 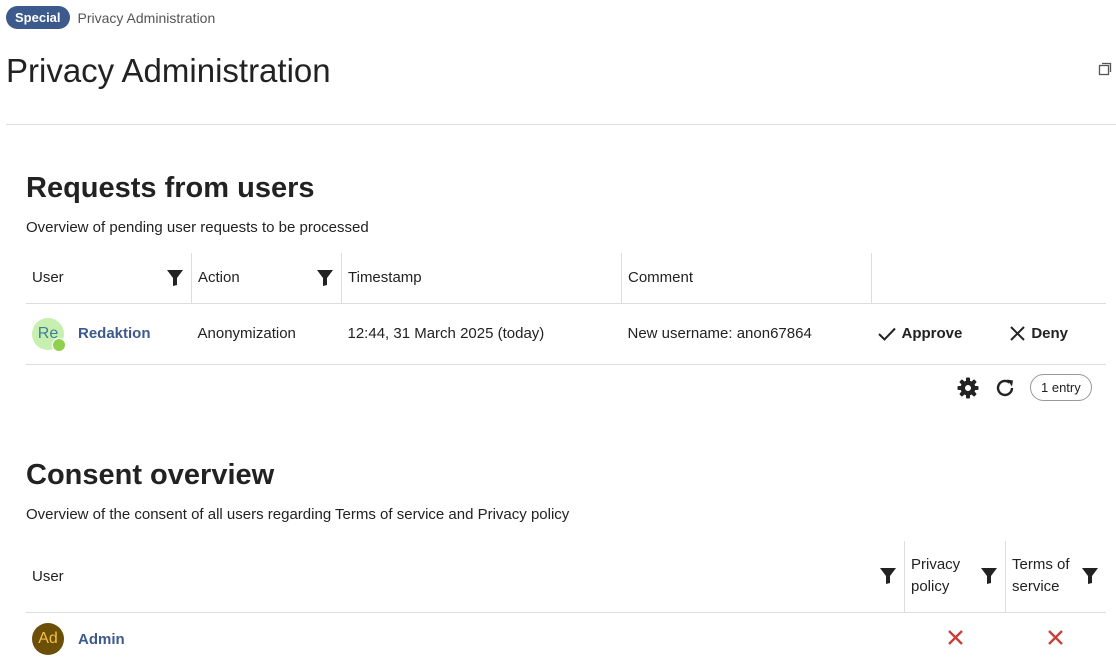 I want to click on user-link: Redaktion, so click(x=114, y=333).